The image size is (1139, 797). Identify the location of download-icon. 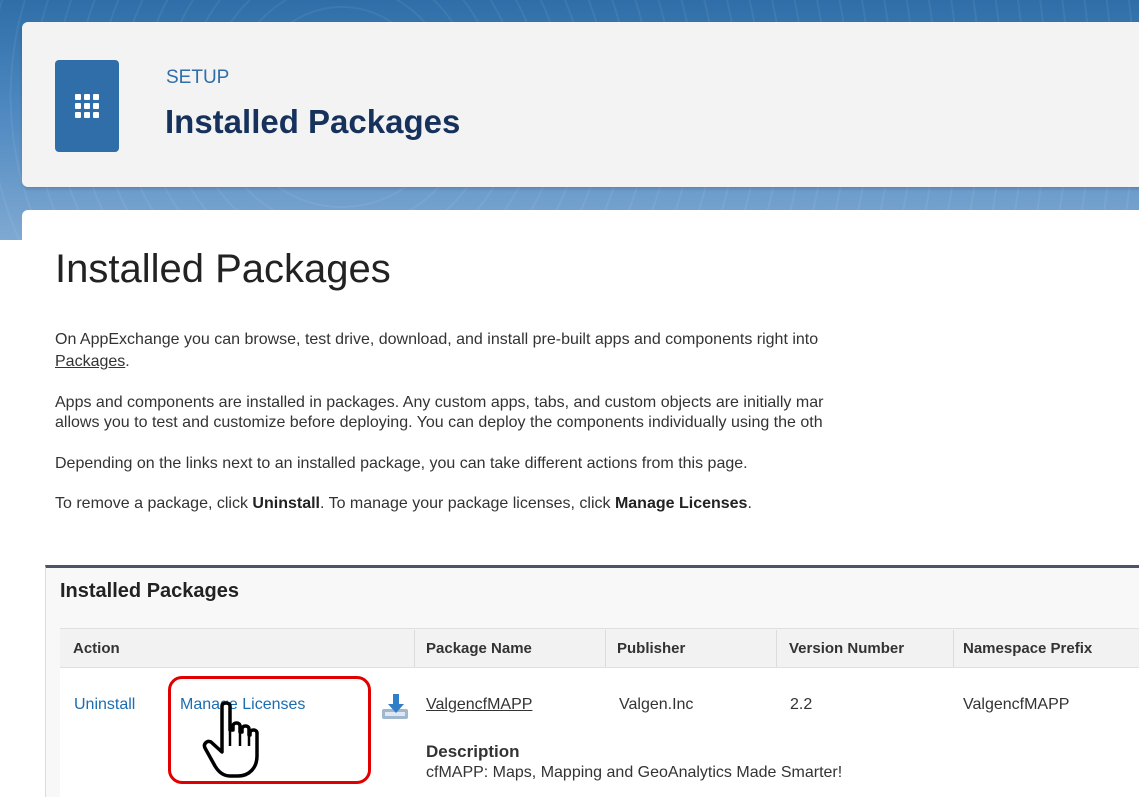
(395, 707).